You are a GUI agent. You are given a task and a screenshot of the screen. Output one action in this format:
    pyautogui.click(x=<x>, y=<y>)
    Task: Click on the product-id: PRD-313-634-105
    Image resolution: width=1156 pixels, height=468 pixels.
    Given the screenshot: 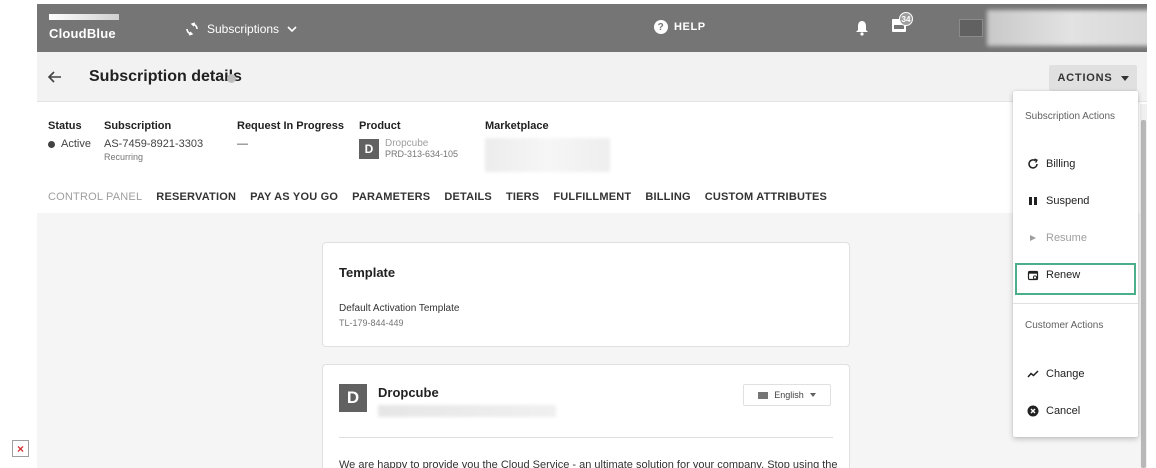 What is the action you would take?
    pyautogui.click(x=422, y=154)
    